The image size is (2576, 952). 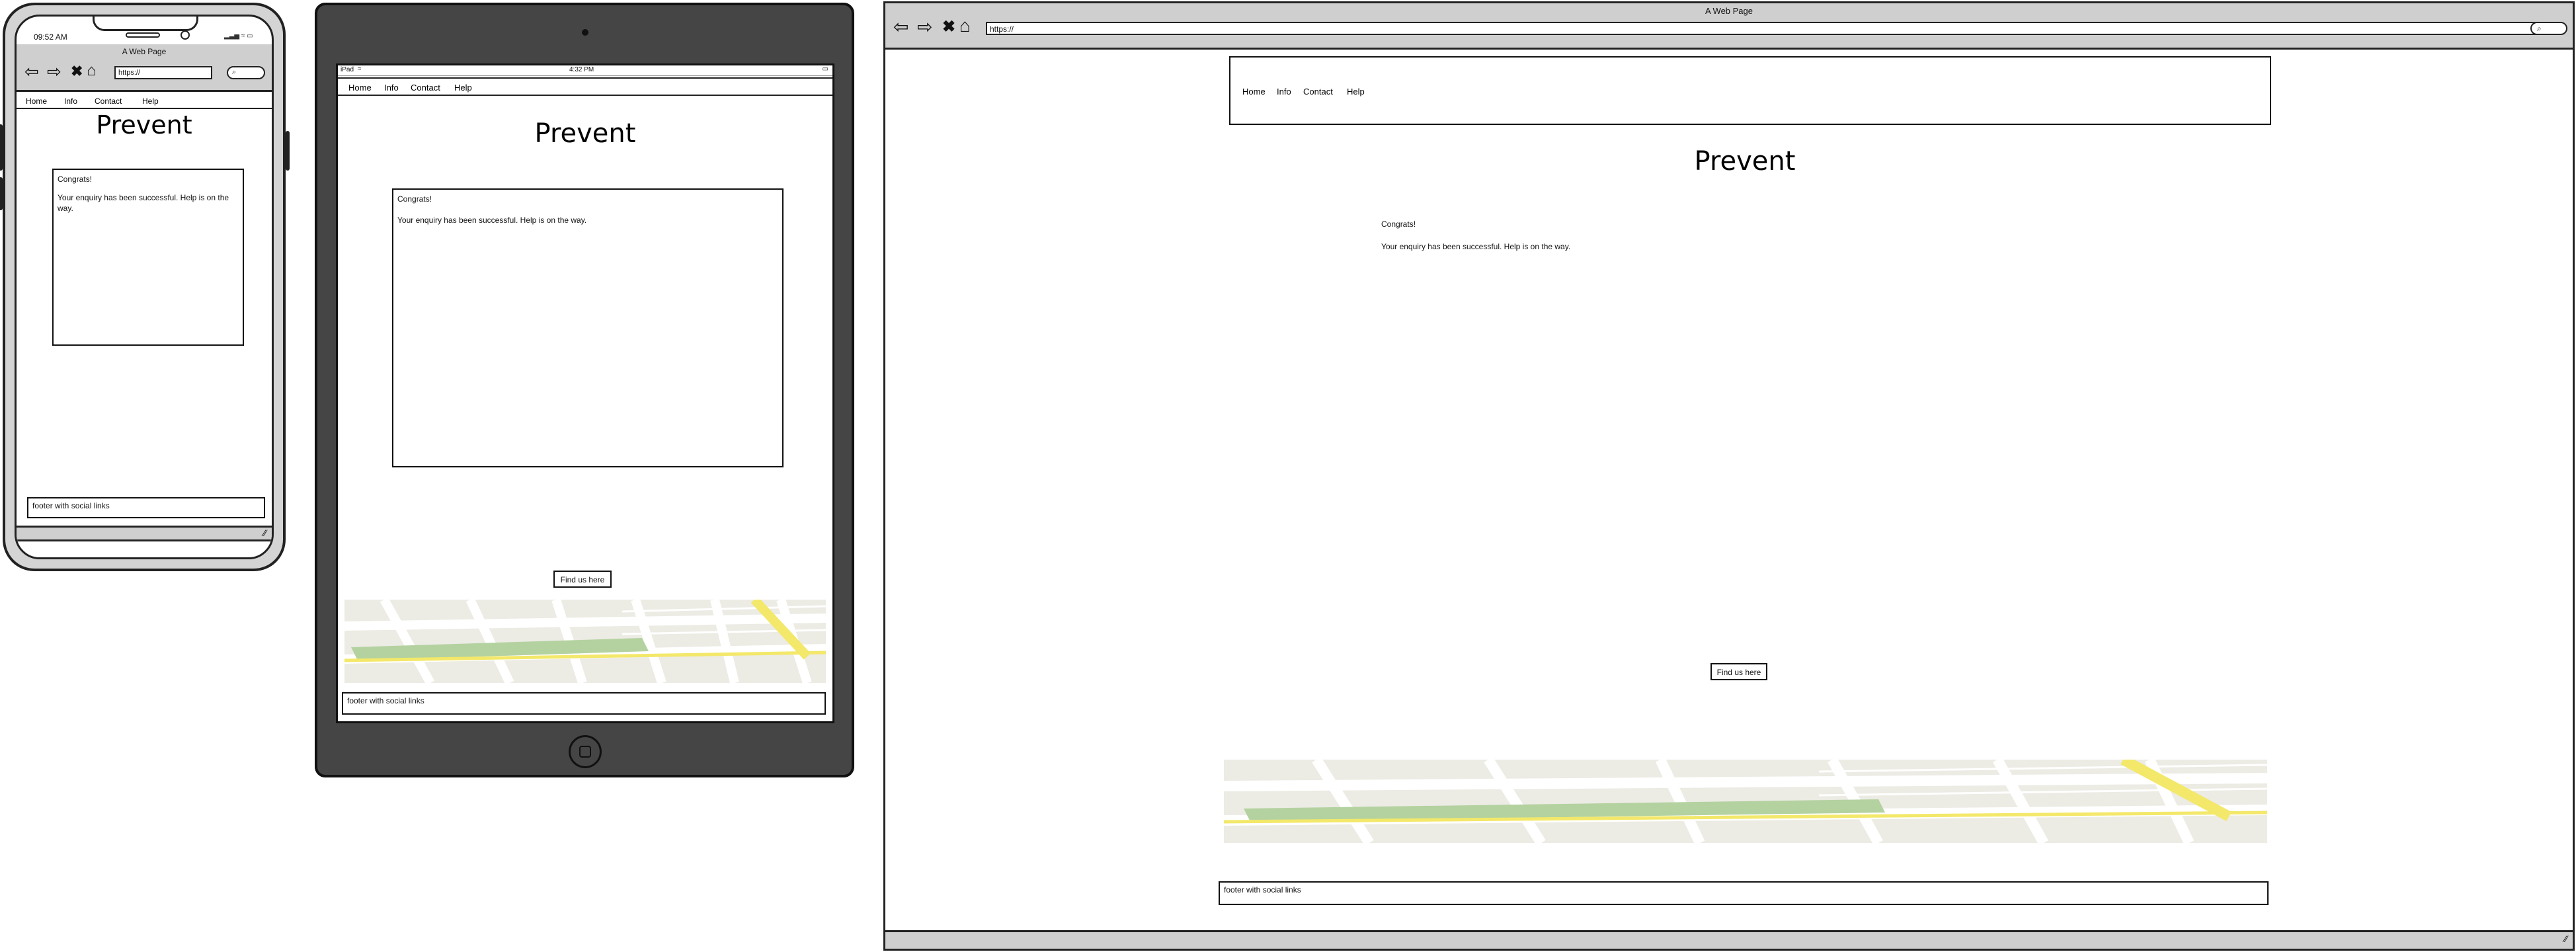 I want to click on phone-power-button, so click(x=288, y=151).